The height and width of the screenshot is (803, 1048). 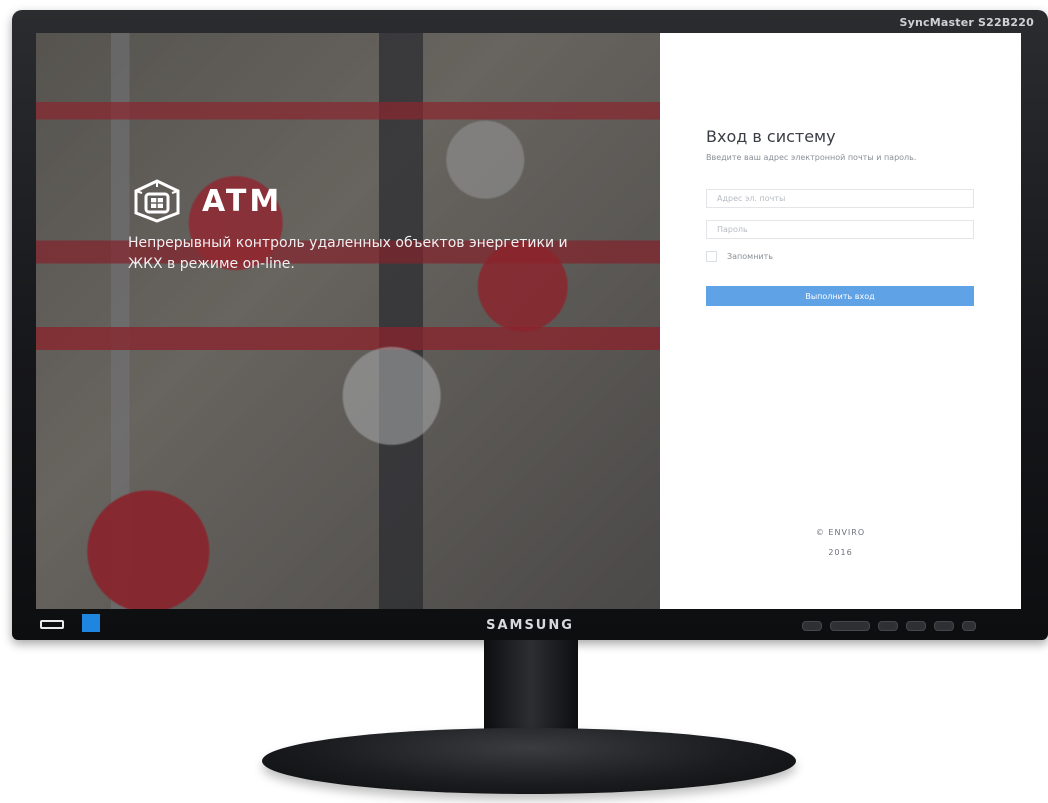 I want to click on power-button-icon, so click(x=969, y=626).